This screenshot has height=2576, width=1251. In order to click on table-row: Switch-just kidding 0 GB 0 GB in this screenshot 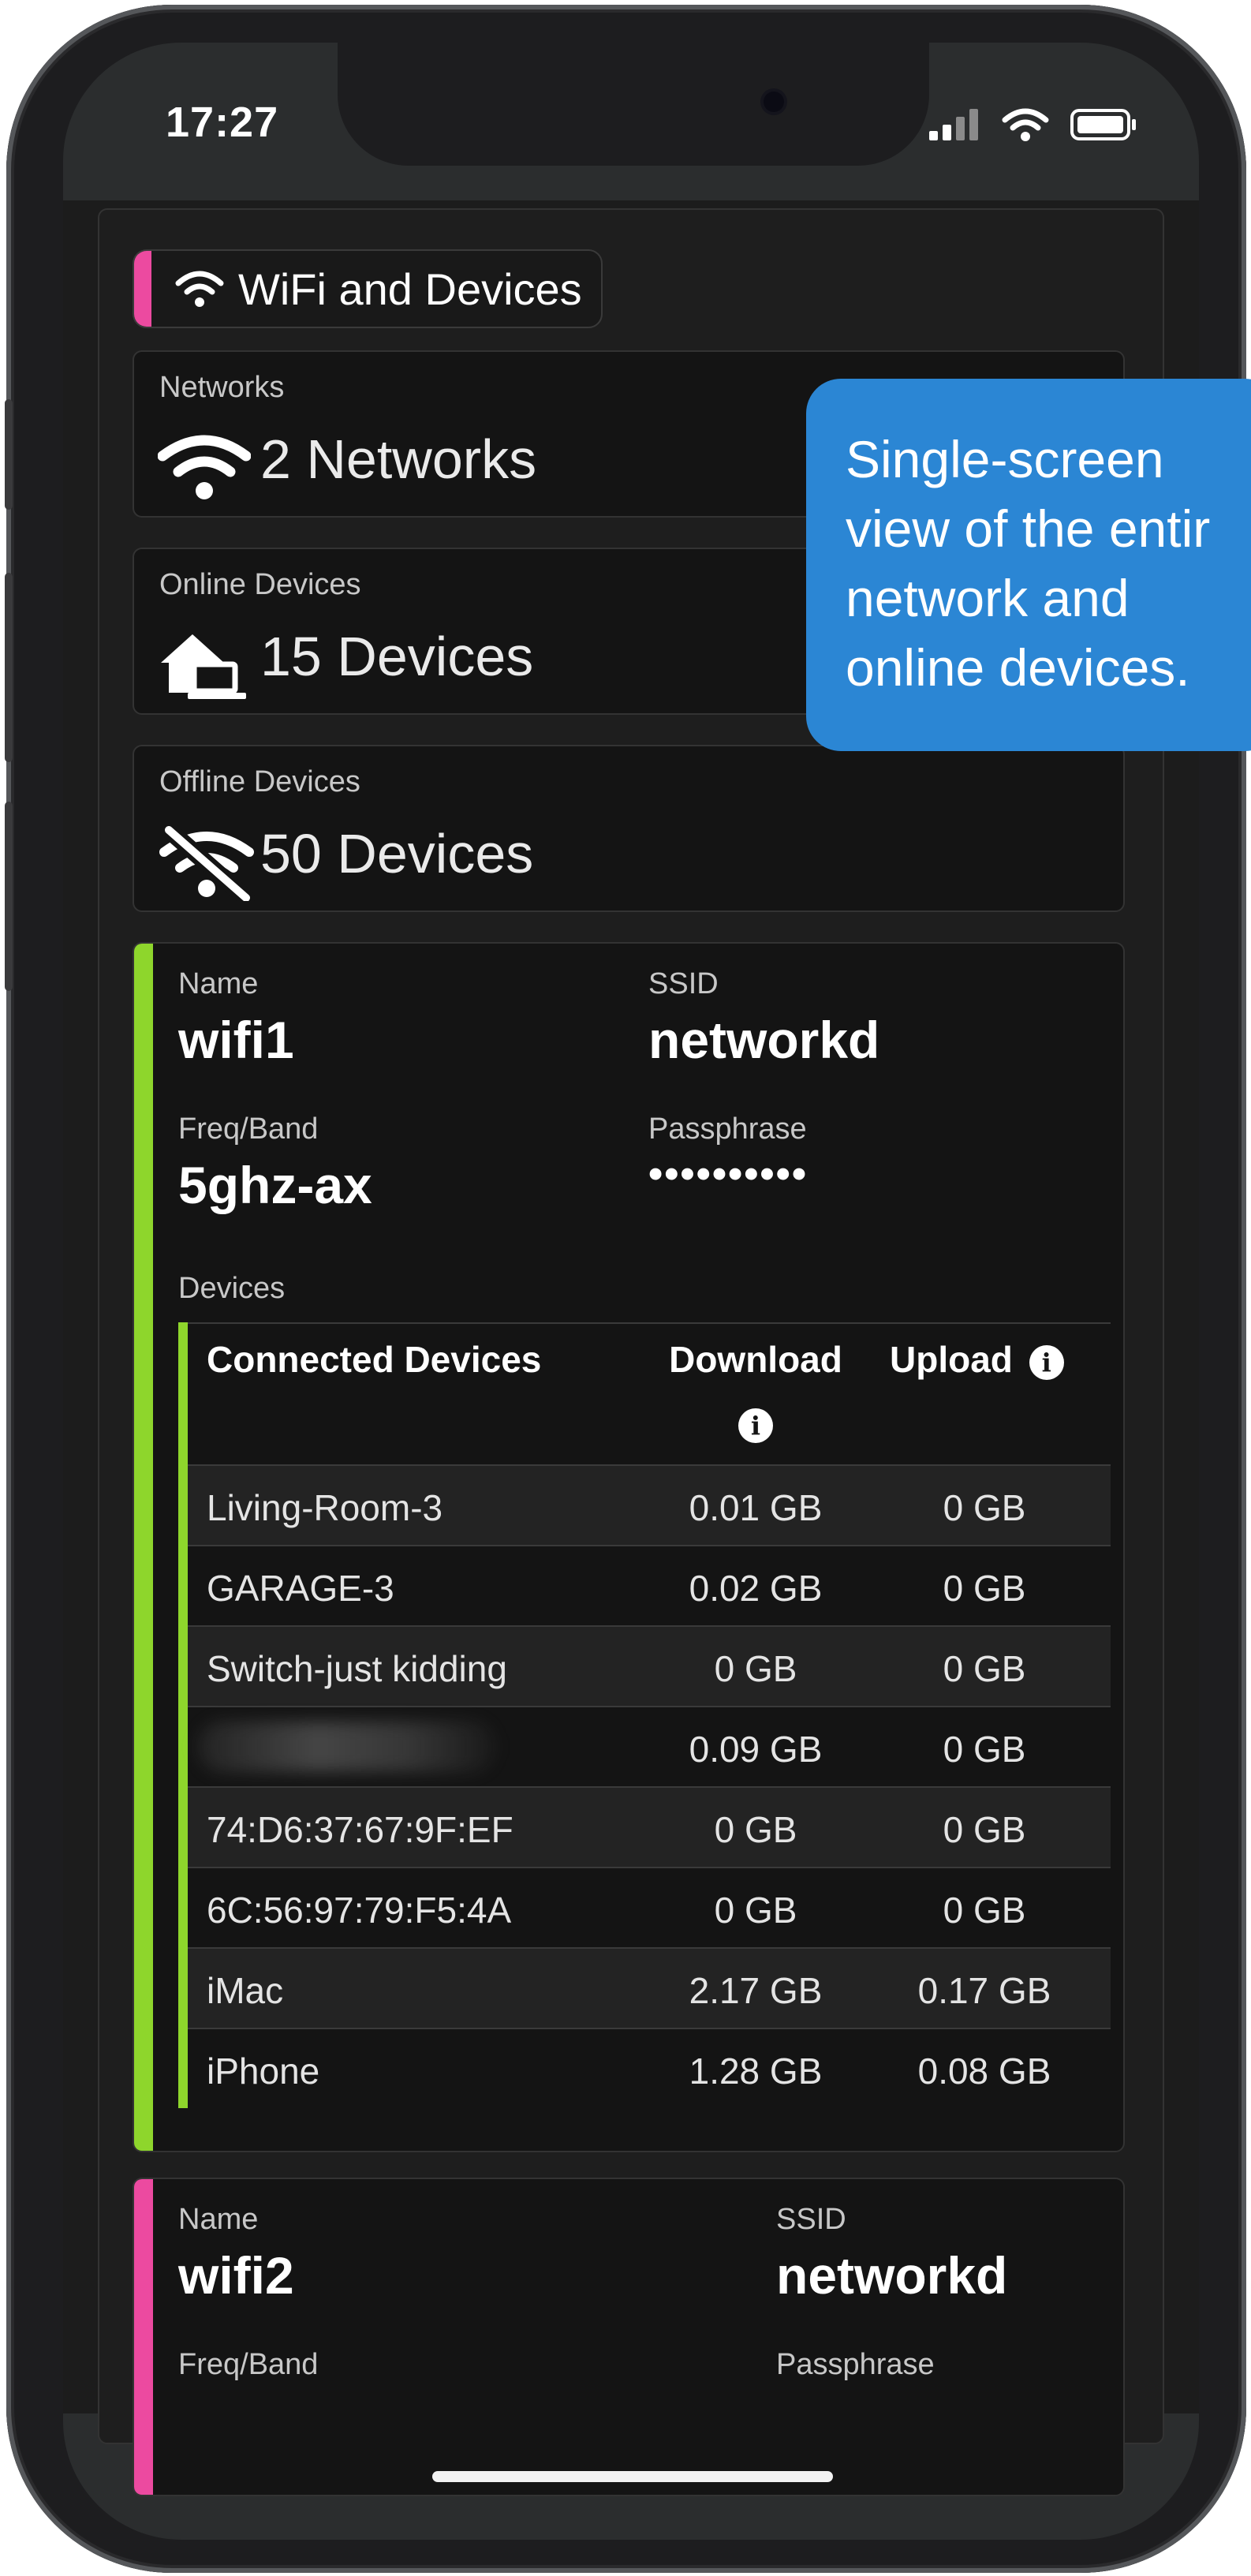, I will do `click(649, 1665)`.